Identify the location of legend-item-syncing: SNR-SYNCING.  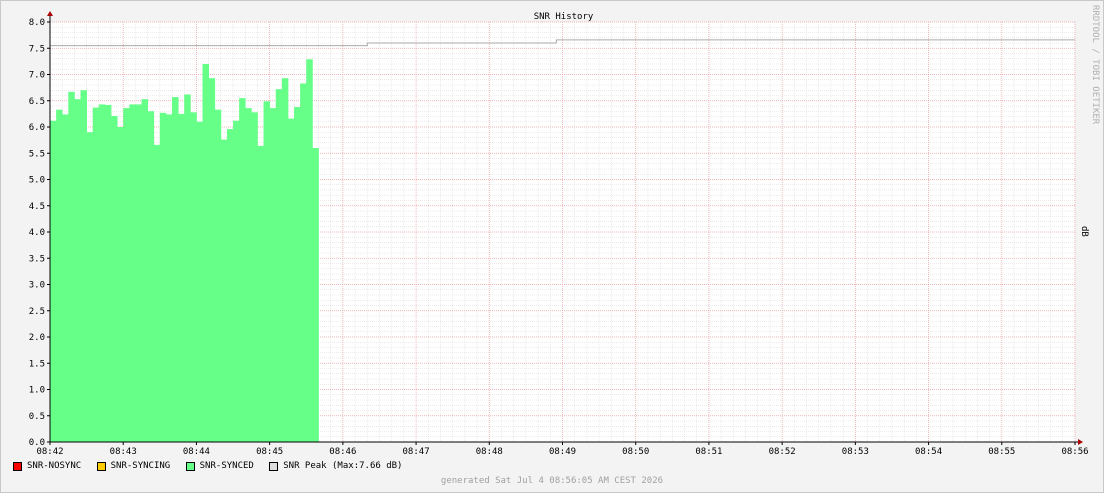
(133, 466).